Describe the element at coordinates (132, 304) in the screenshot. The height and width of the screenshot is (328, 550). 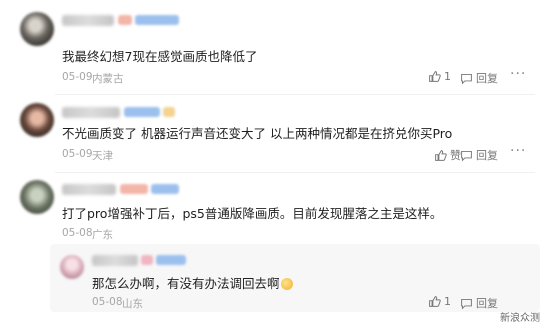
I see `reply-location: 山东` at that location.